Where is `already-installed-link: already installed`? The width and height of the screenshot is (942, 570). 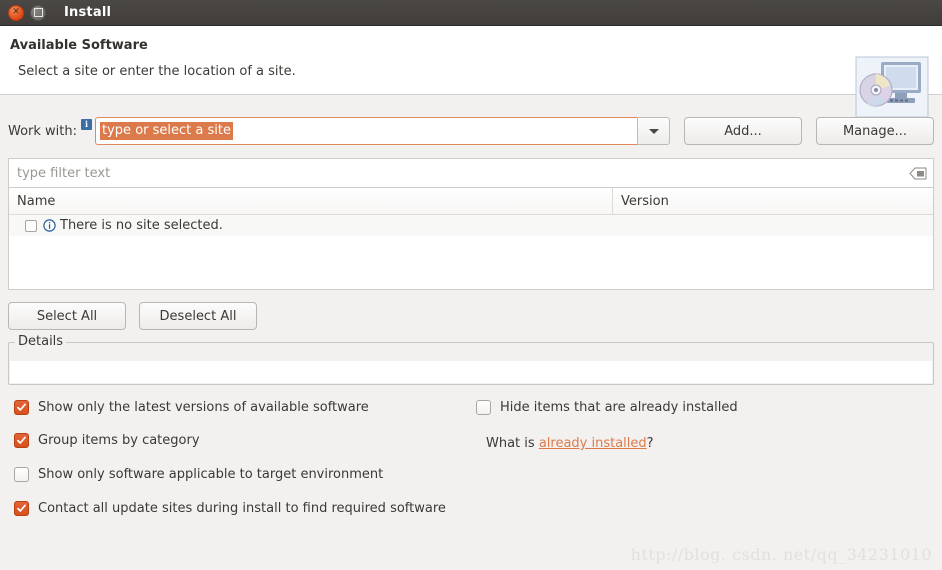 already-installed-link: already installed is located at coordinates (593, 443).